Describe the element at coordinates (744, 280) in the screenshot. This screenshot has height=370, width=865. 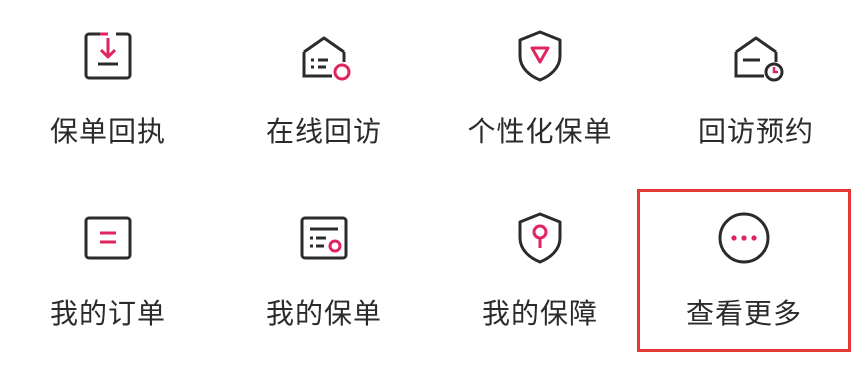
I see `menu-item-view-more: 查看更多` at that location.